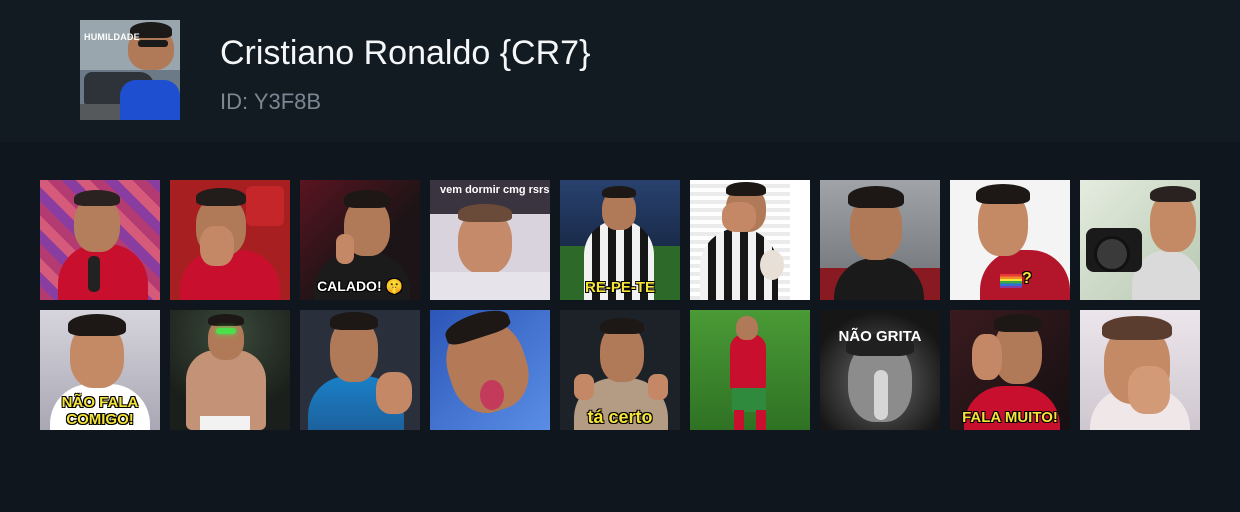 This screenshot has height=512, width=1240. Describe the element at coordinates (880, 336) in the screenshot. I see `sticker-caption: NÃO GRITA` at that location.